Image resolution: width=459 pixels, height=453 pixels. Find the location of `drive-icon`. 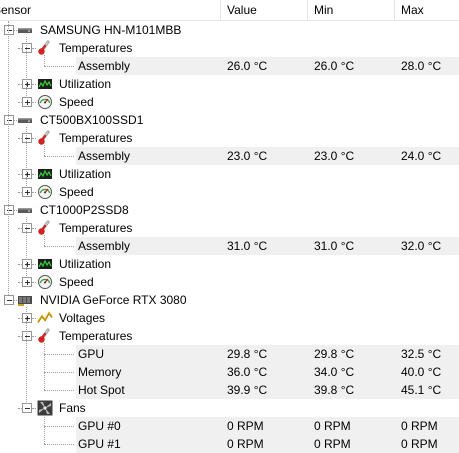

drive-icon is located at coordinates (25, 30).